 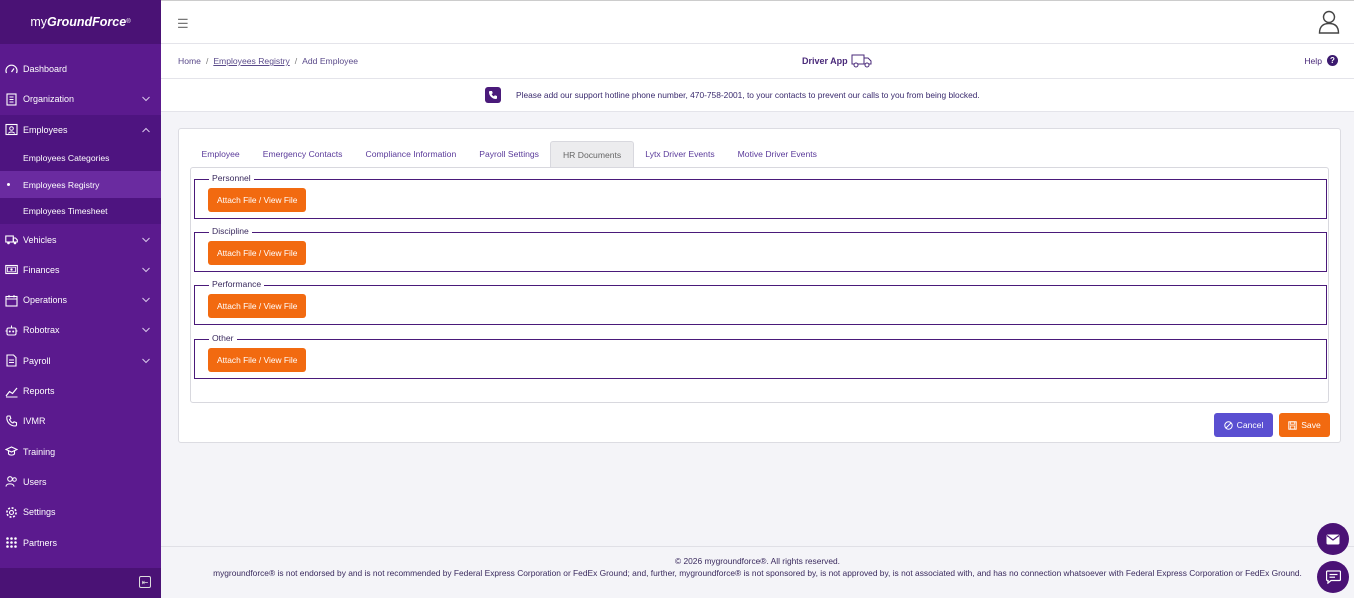 I want to click on sidebar-item-employees: Employees, so click(x=80, y=129).